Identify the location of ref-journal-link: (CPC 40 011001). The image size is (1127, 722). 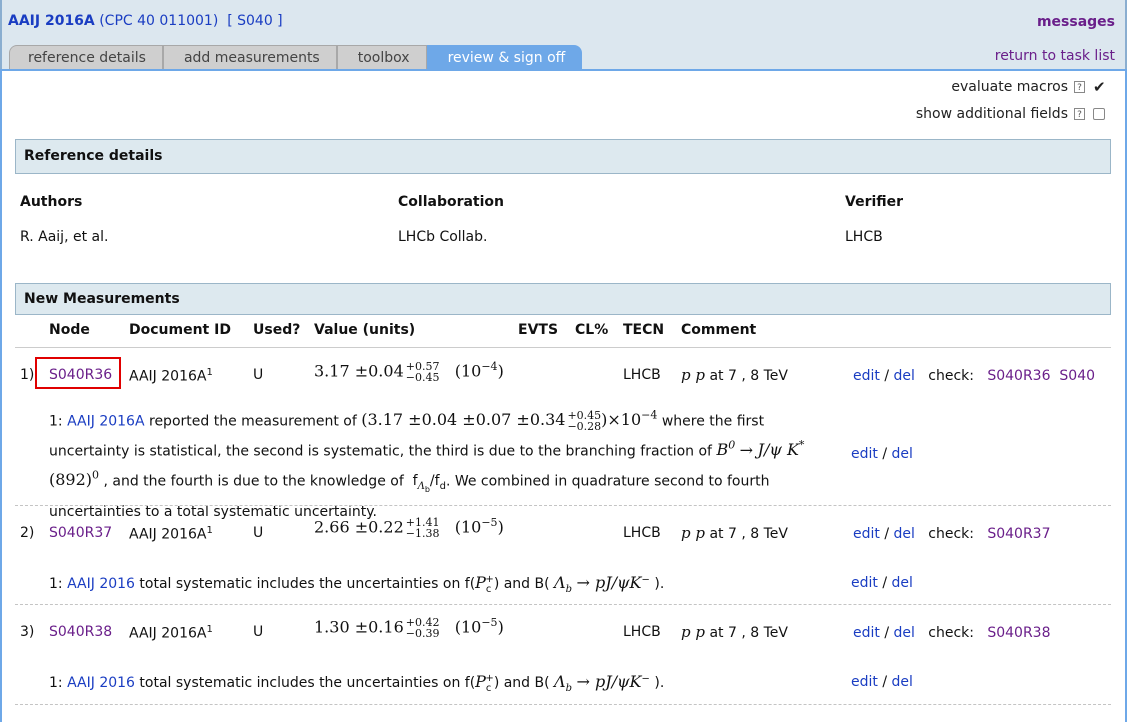
(158, 21).